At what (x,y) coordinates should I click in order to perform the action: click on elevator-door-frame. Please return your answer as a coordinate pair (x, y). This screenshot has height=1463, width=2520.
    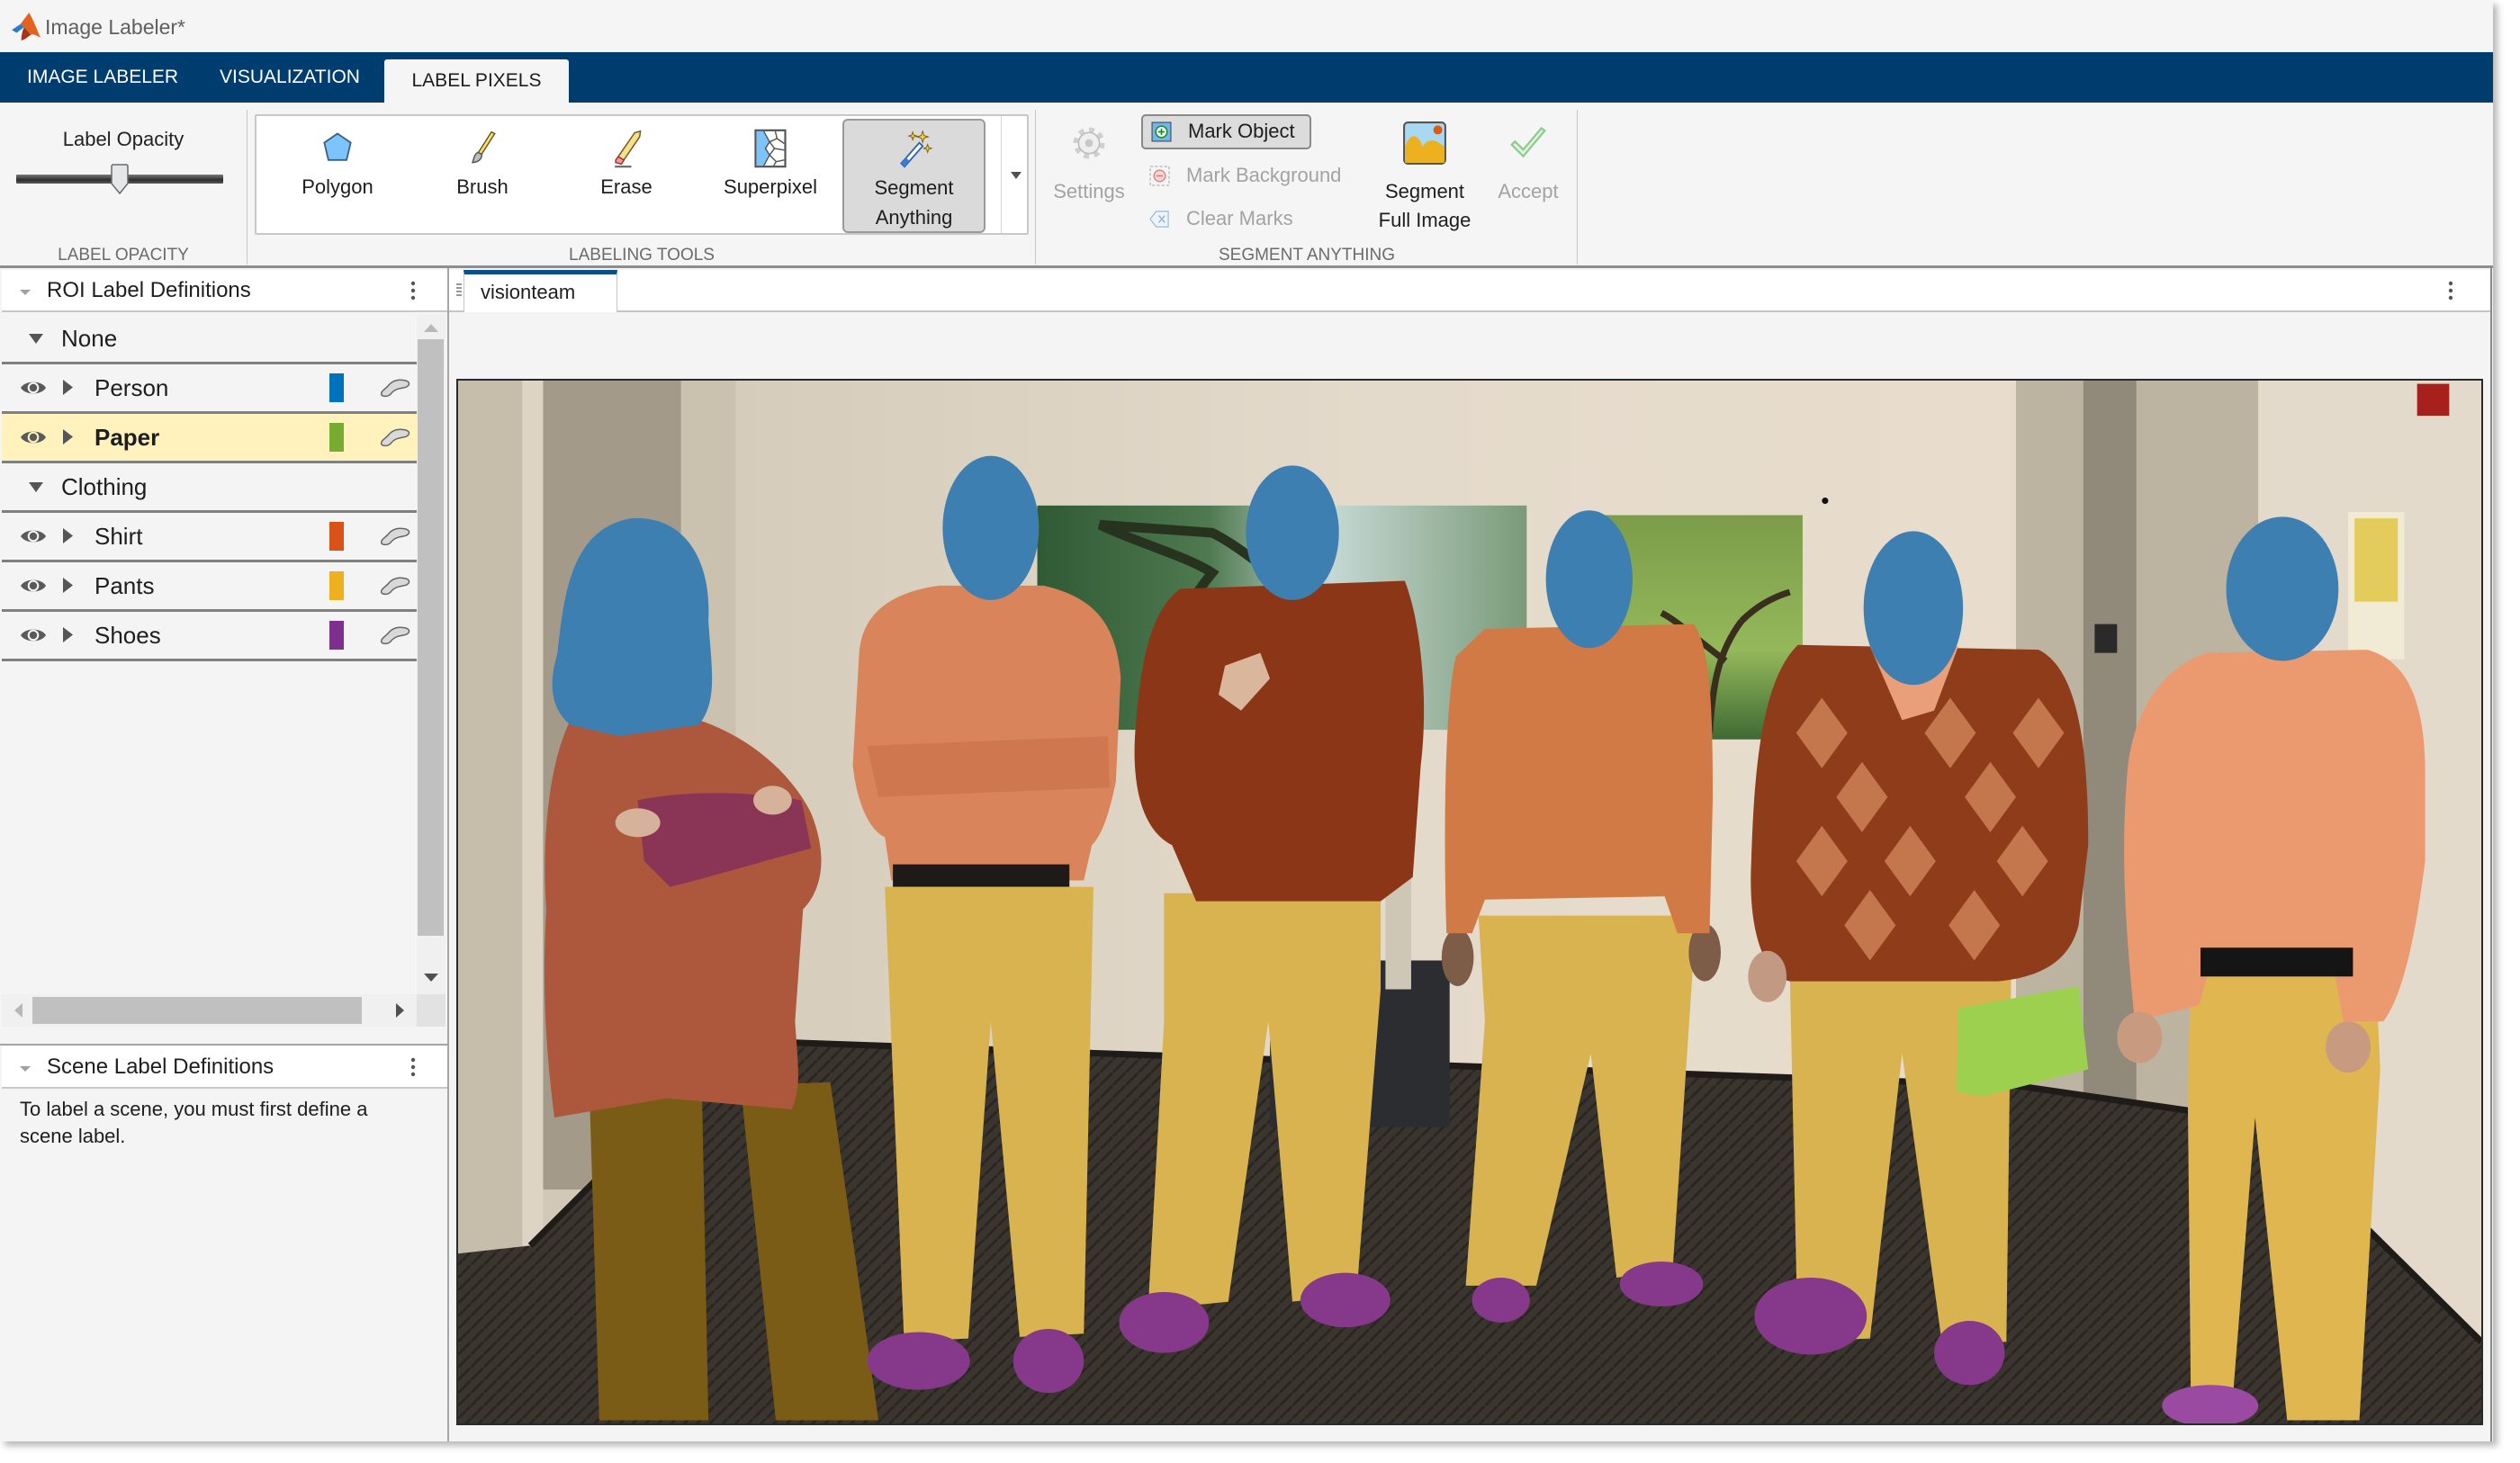
    Looking at the image, I should click on (2110, 751).